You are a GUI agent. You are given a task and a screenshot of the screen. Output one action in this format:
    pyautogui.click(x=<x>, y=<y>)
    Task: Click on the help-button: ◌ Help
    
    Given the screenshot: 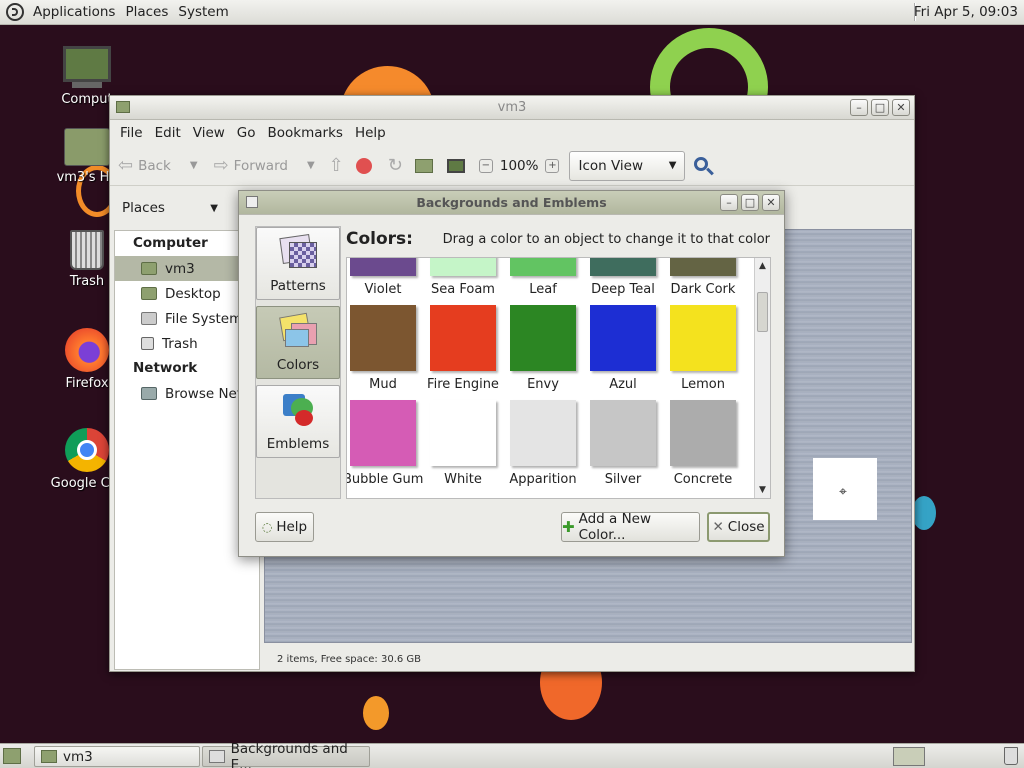 What is the action you would take?
    pyautogui.click(x=284, y=527)
    